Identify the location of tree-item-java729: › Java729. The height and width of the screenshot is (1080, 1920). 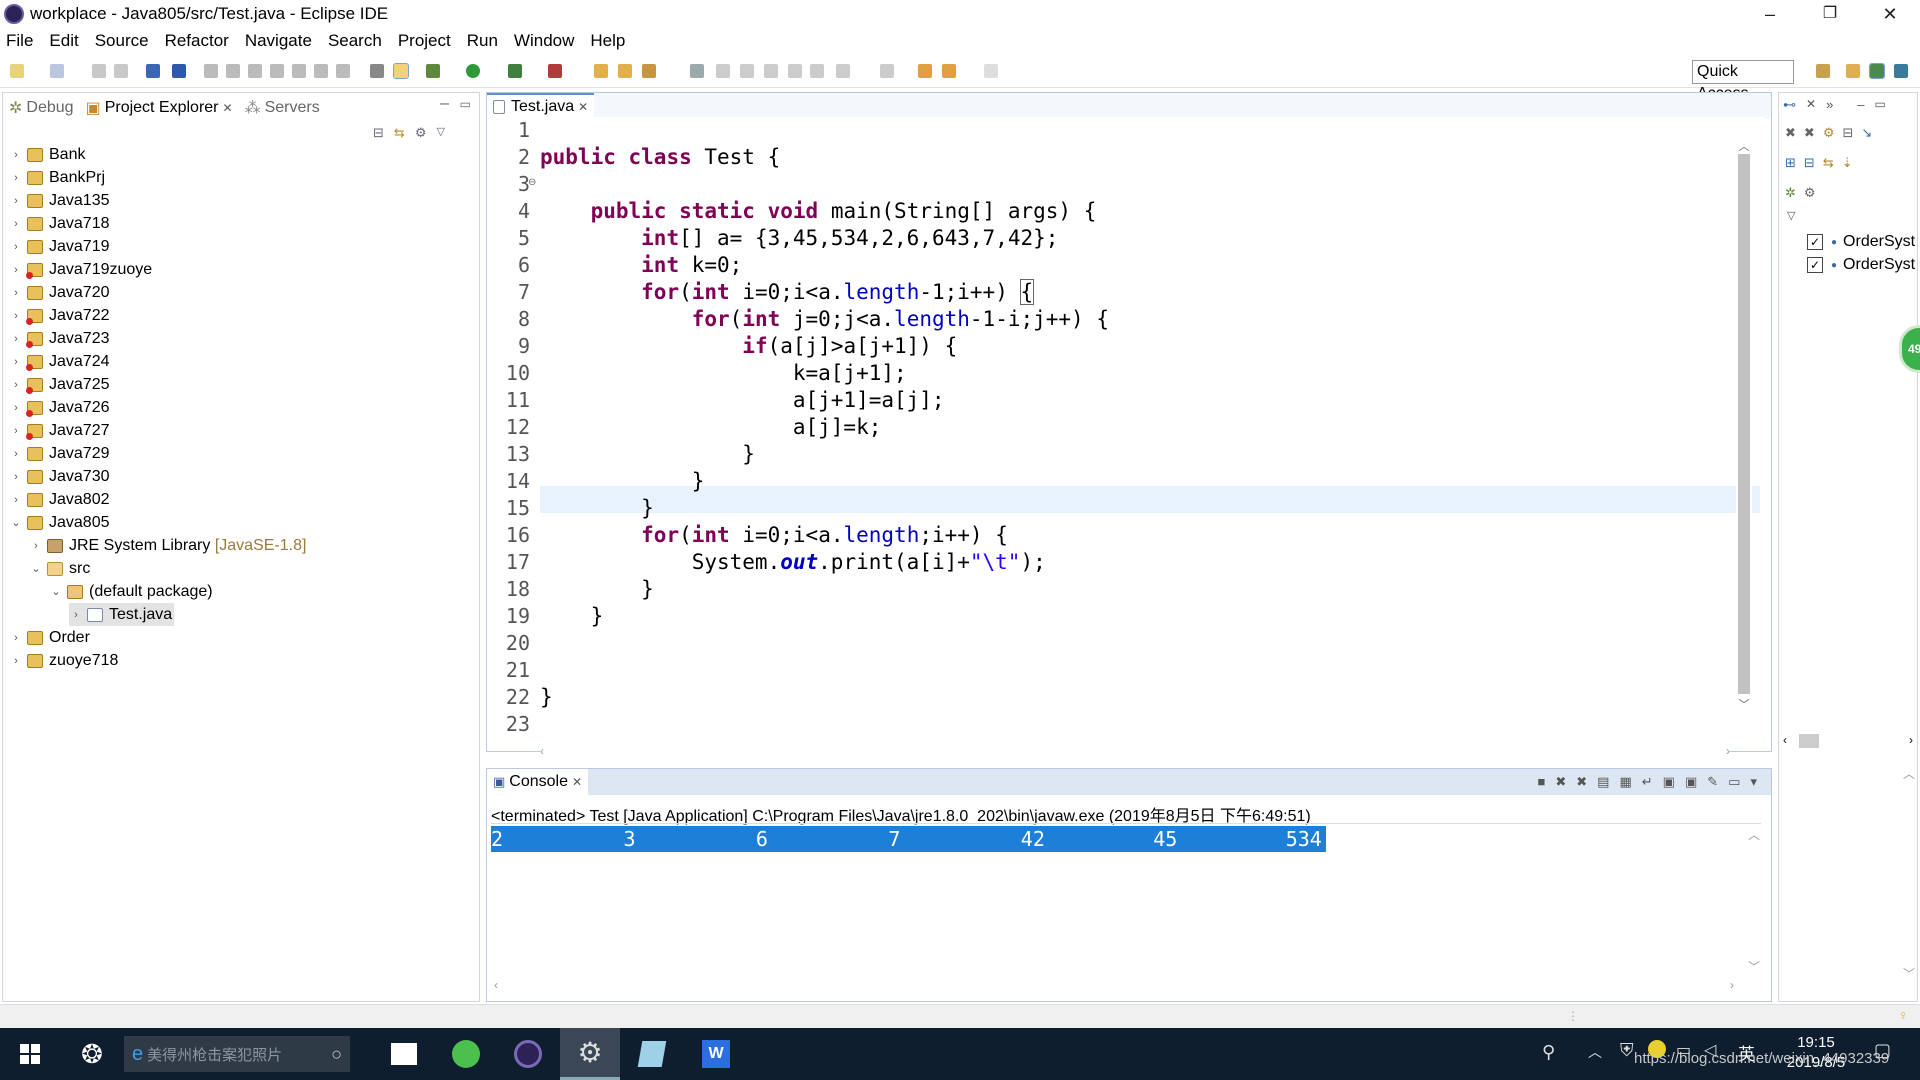
(59, 453).